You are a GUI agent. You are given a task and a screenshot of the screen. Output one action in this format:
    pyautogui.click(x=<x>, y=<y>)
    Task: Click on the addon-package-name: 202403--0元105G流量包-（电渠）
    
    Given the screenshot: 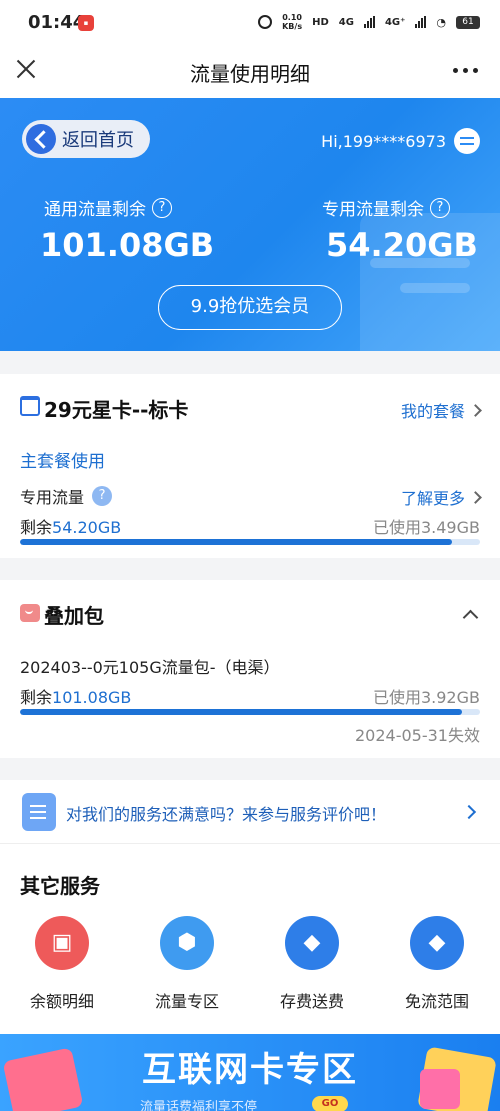 What is the action you would take?
    pyautogui.click(x=150, y=667)
    